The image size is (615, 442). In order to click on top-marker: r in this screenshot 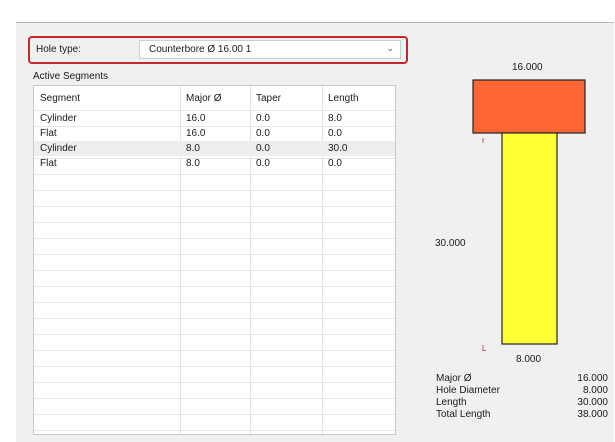, I will do `click(483, 140)`.